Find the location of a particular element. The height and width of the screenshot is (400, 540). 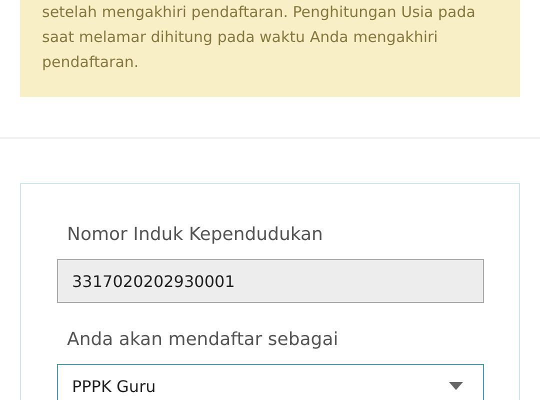

field-label: Anda akan mendaftar sebagai is located at coordinates (203, 339).